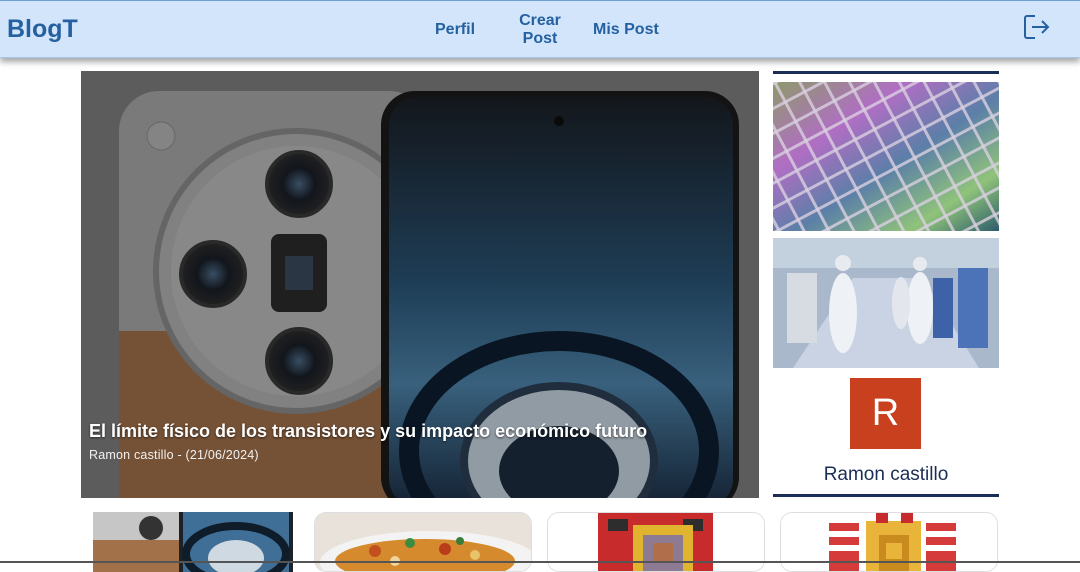  I want to click on author-avatar: R, so click(885, 413).